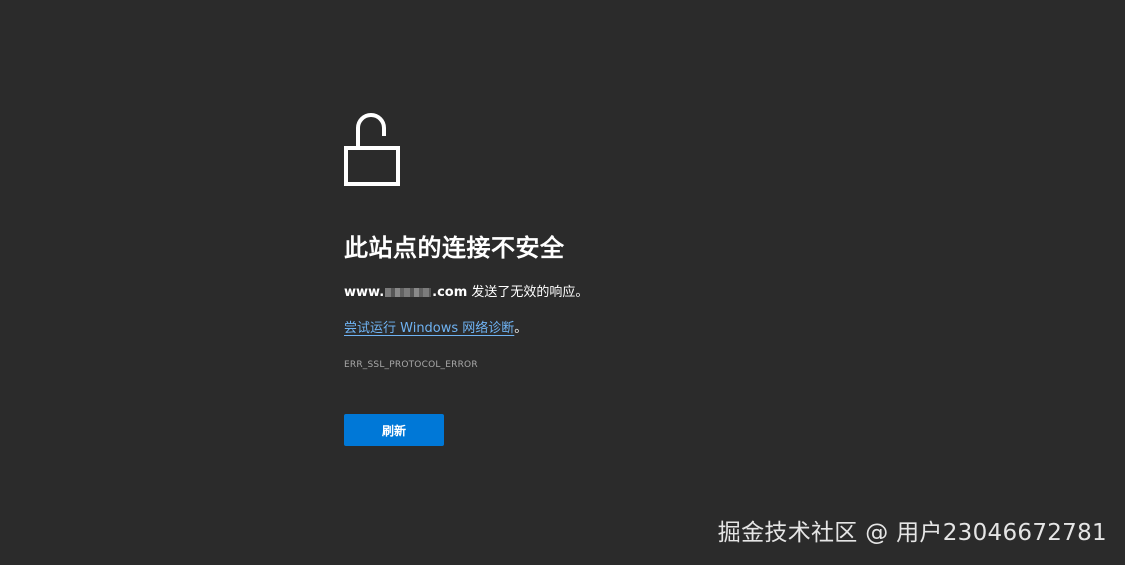 The width and height of the screenshot is (1125, 565). What do you see at coordinates (372, 149) in the screenshot?
I see `unlocked-padlock-icon` at bounding box center [372, 149].